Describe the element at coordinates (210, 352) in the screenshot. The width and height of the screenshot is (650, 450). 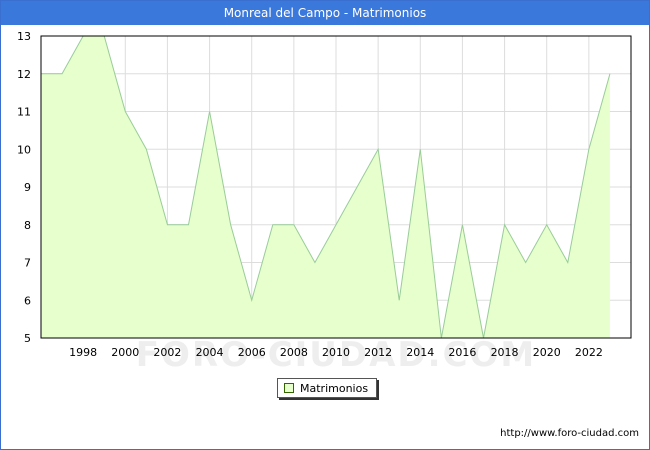
I see `x-tick-label: 2004` at that location.